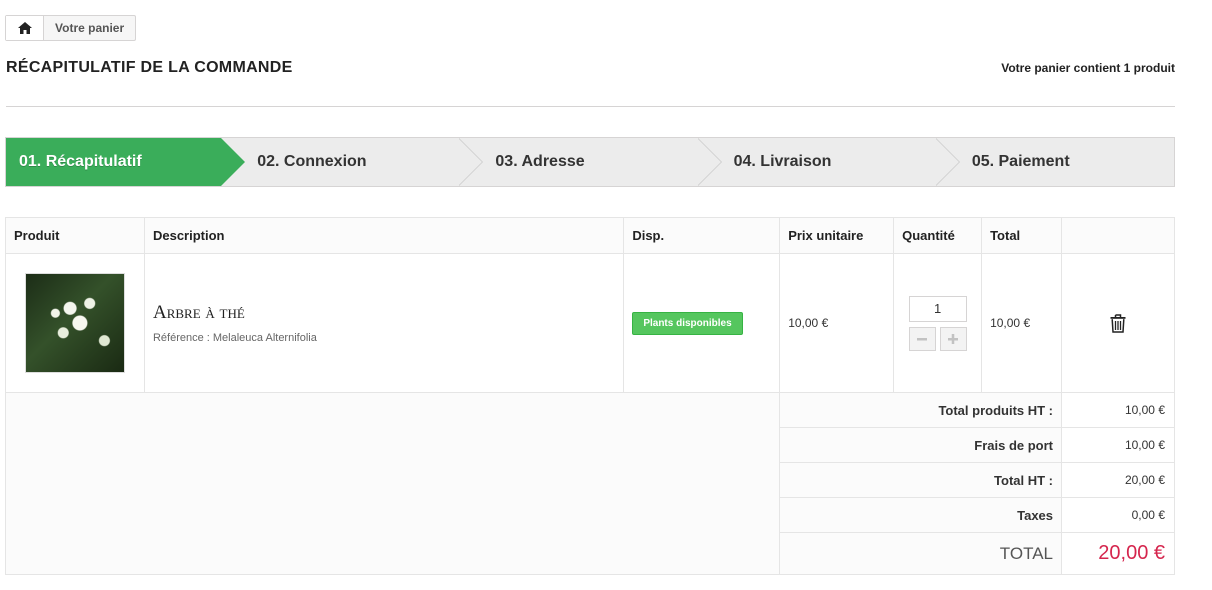 Image resolution: width=1212 pixels, height=590 pixels. I want to click on line-total-cell: 10,00 €, so click(1022, 323).